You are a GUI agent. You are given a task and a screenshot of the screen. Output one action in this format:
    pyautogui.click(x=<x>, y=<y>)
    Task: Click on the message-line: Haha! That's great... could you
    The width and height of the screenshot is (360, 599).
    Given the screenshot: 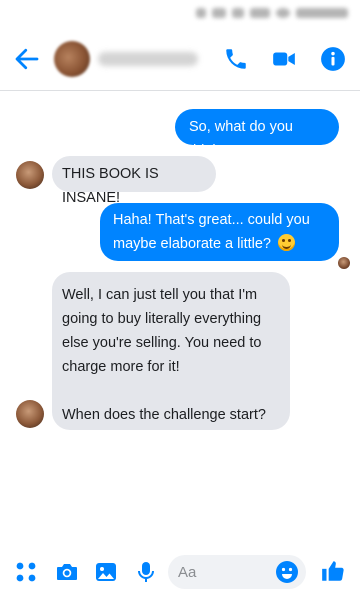 What is the action you would take?
    pyautogui.click(x=211, y=220)
    